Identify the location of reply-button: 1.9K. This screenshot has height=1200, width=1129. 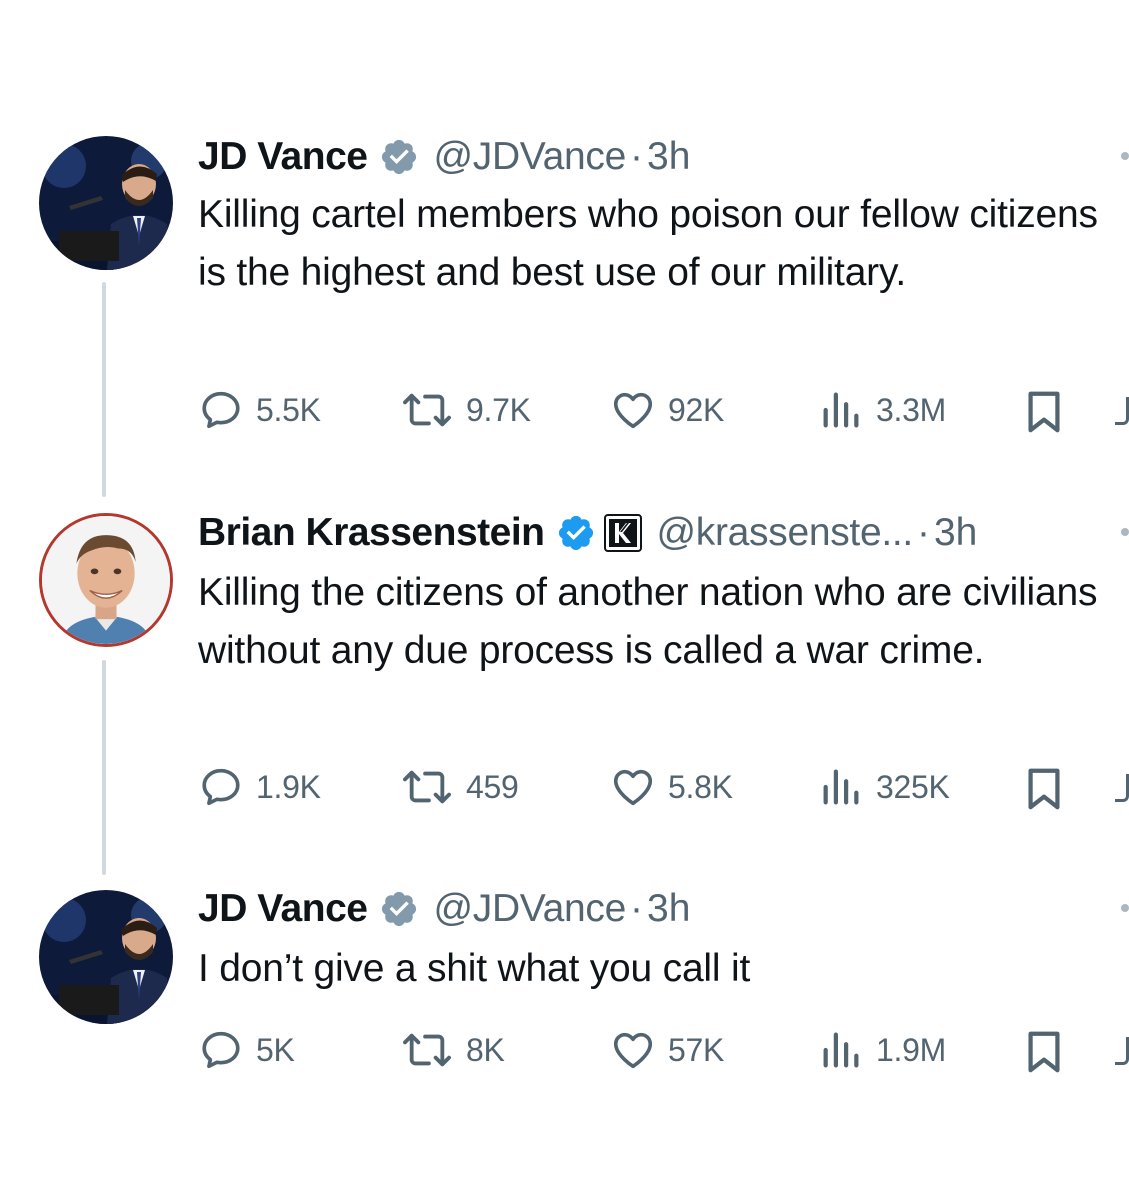
(259, 787).